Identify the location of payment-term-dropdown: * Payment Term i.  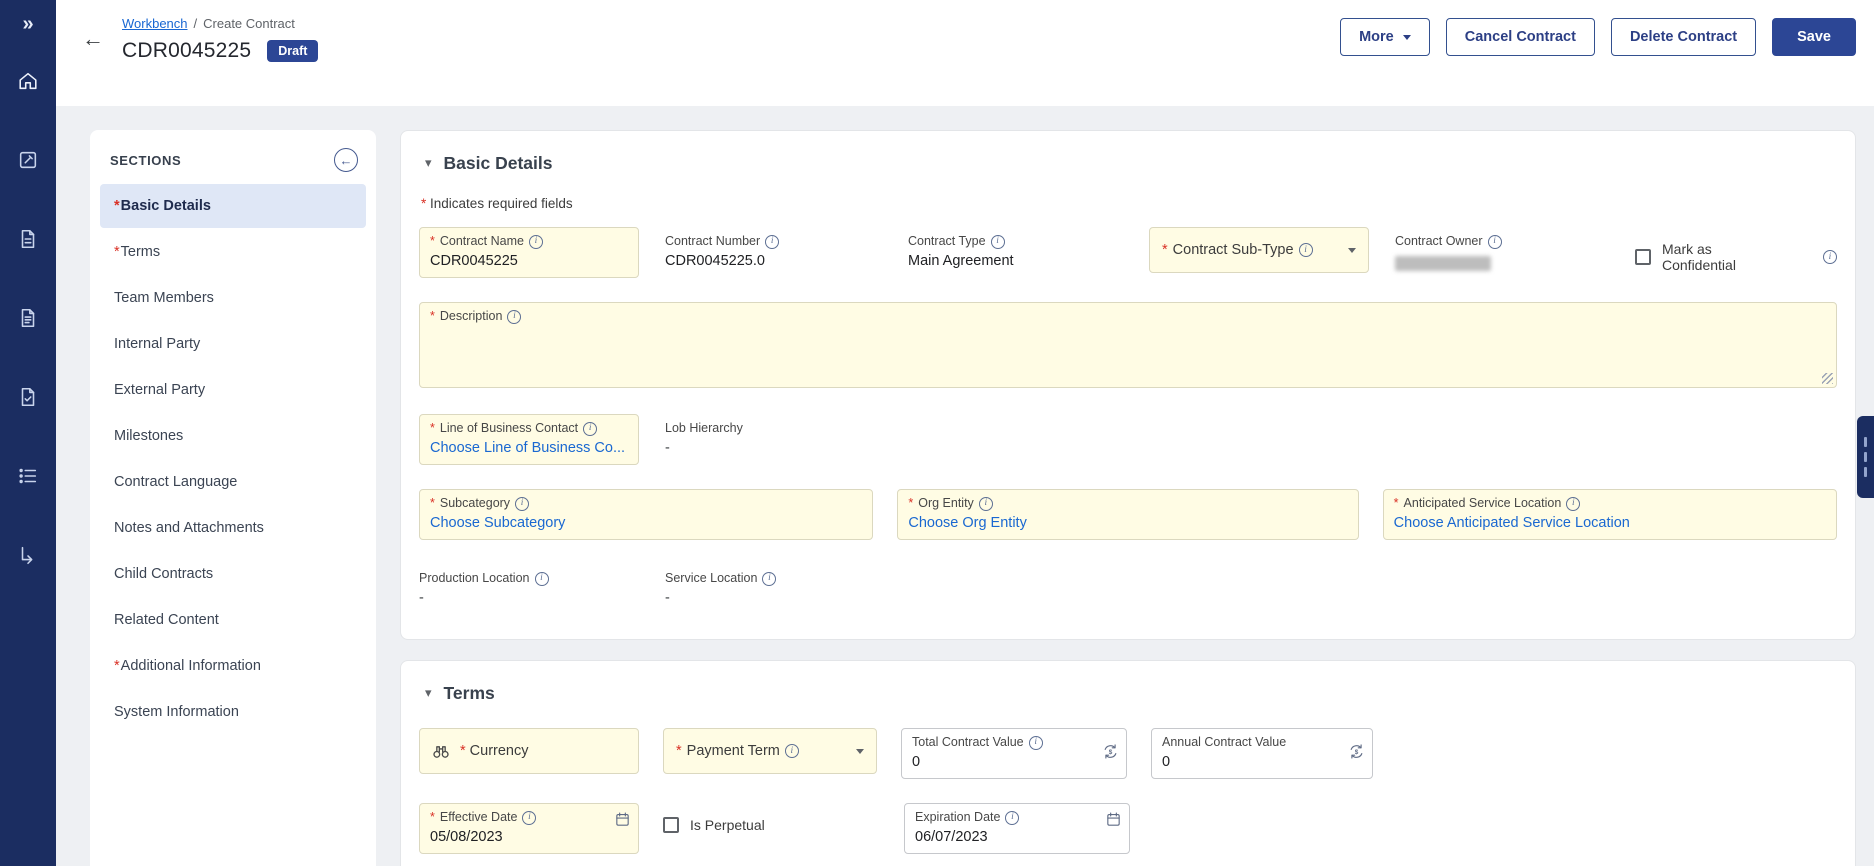
(770, 751).